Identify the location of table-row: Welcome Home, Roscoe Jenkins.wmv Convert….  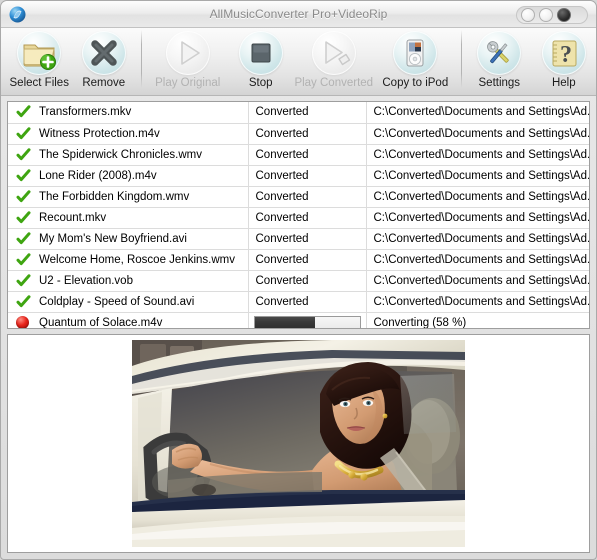
(299, 260).